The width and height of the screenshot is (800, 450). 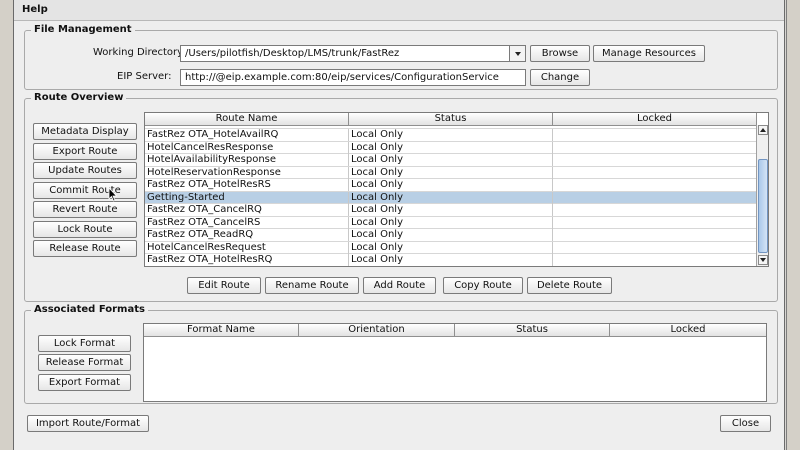 I want to click on table-row: FastRez OTA_ReadRQ Local Only, so click(x=451, y=235).